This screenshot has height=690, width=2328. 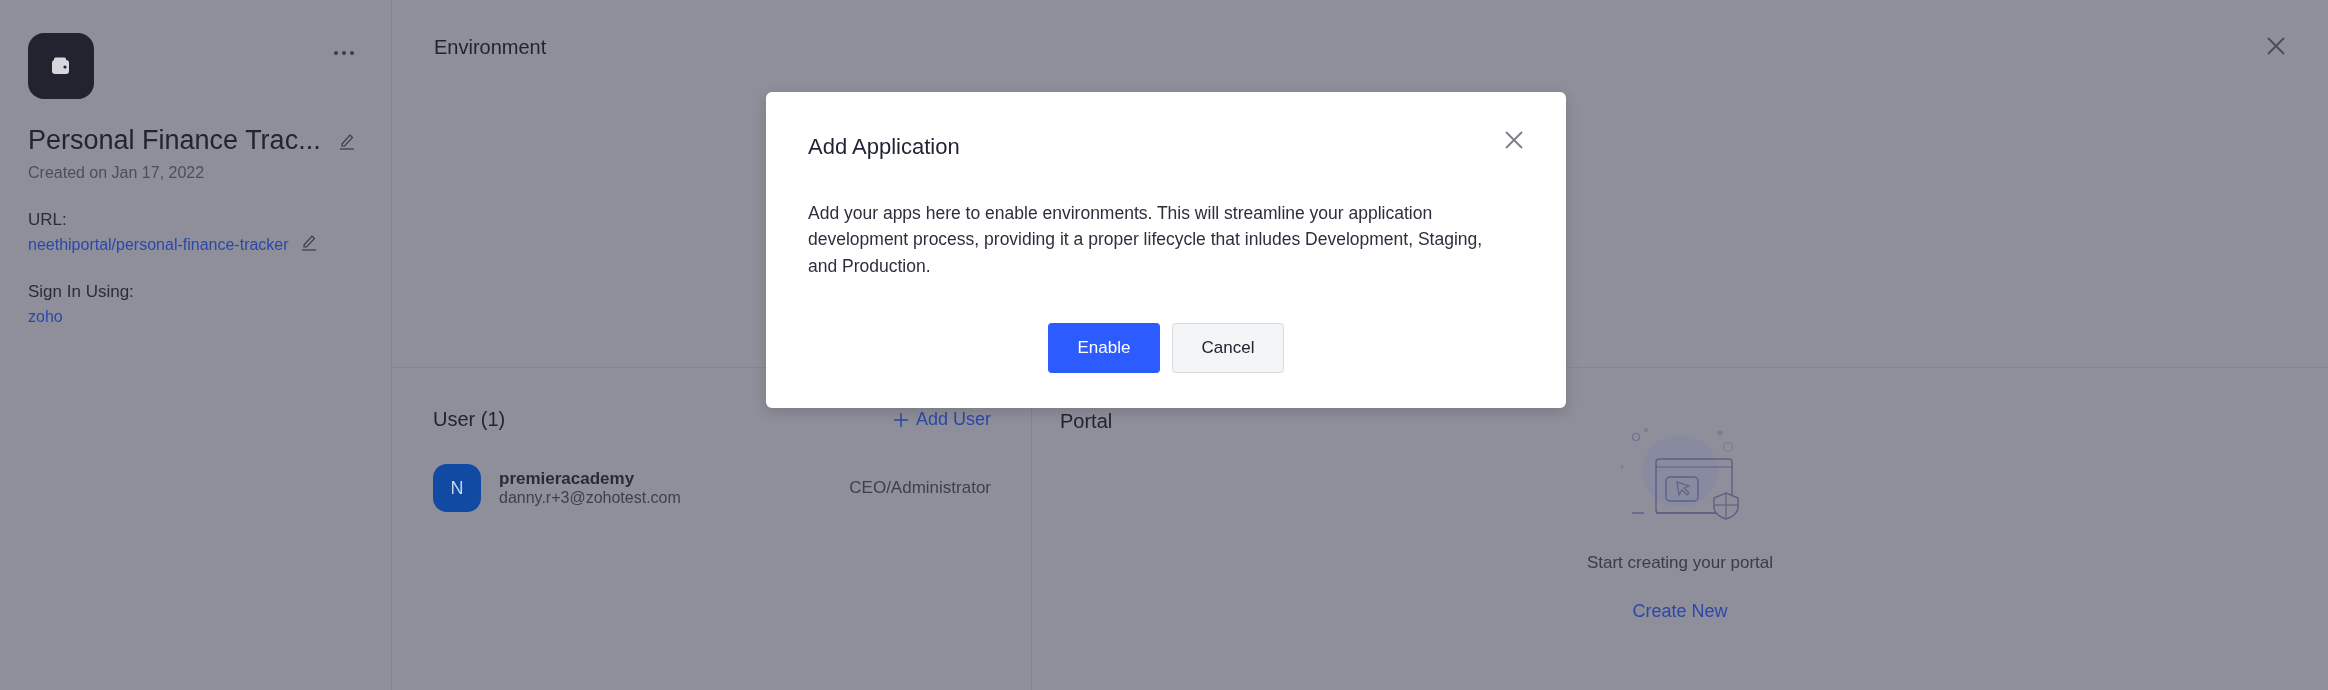 I want to click on user-avatar: N, so click(x=457, y=488).